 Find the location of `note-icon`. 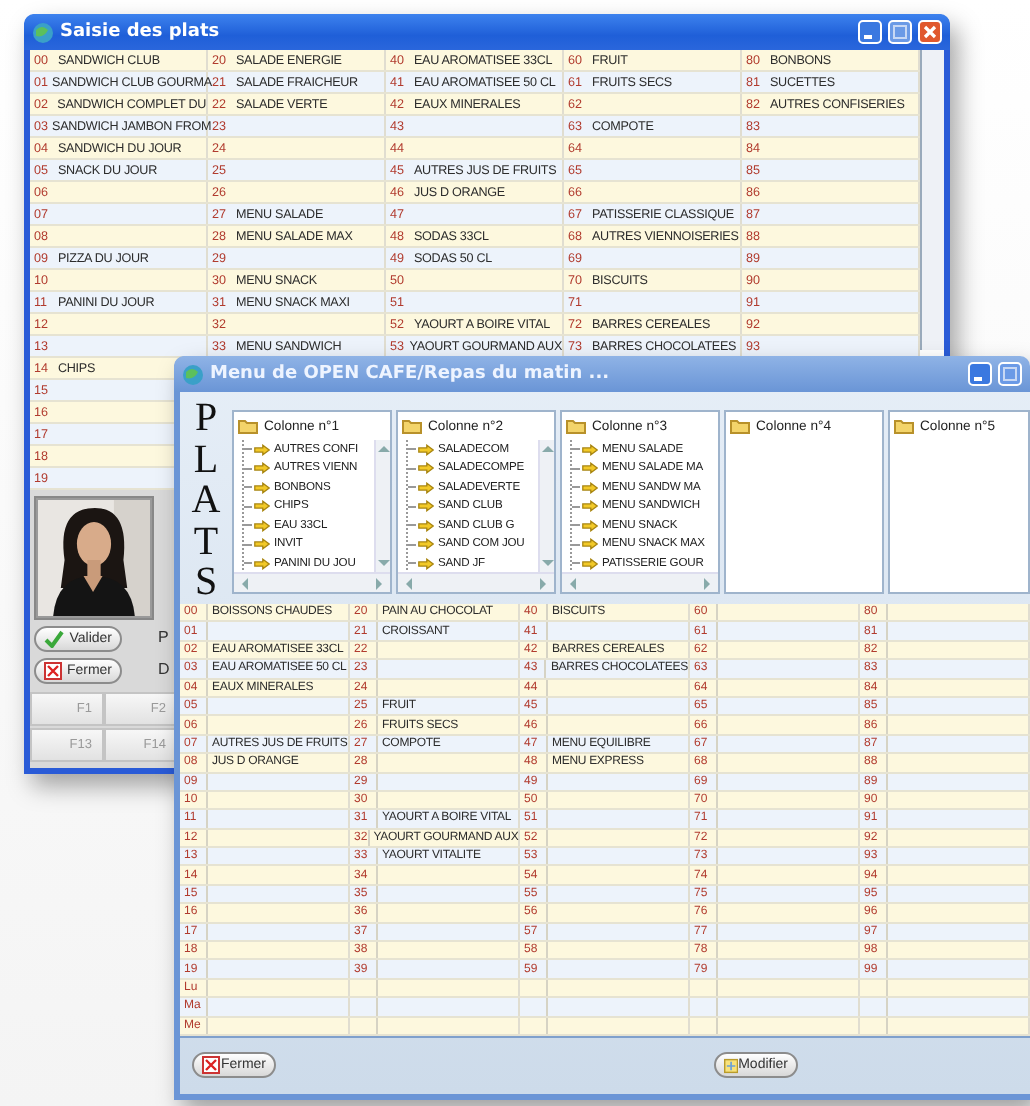

note-icon is located at coordinates (731, 1065).